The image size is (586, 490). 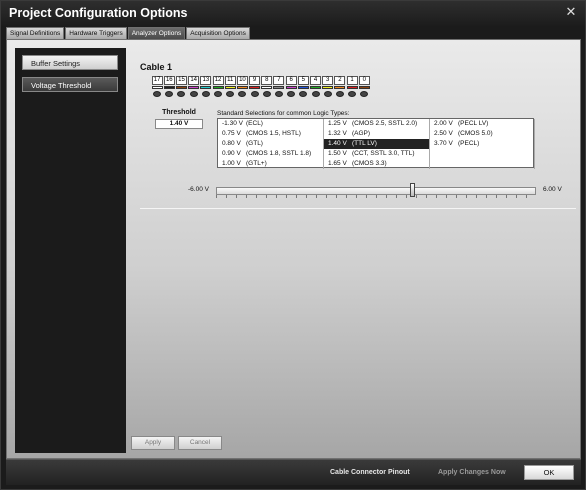 I want to click on logic-name: (CMOS 2.5, SSTL 2.0), so click(x=385, y=123).